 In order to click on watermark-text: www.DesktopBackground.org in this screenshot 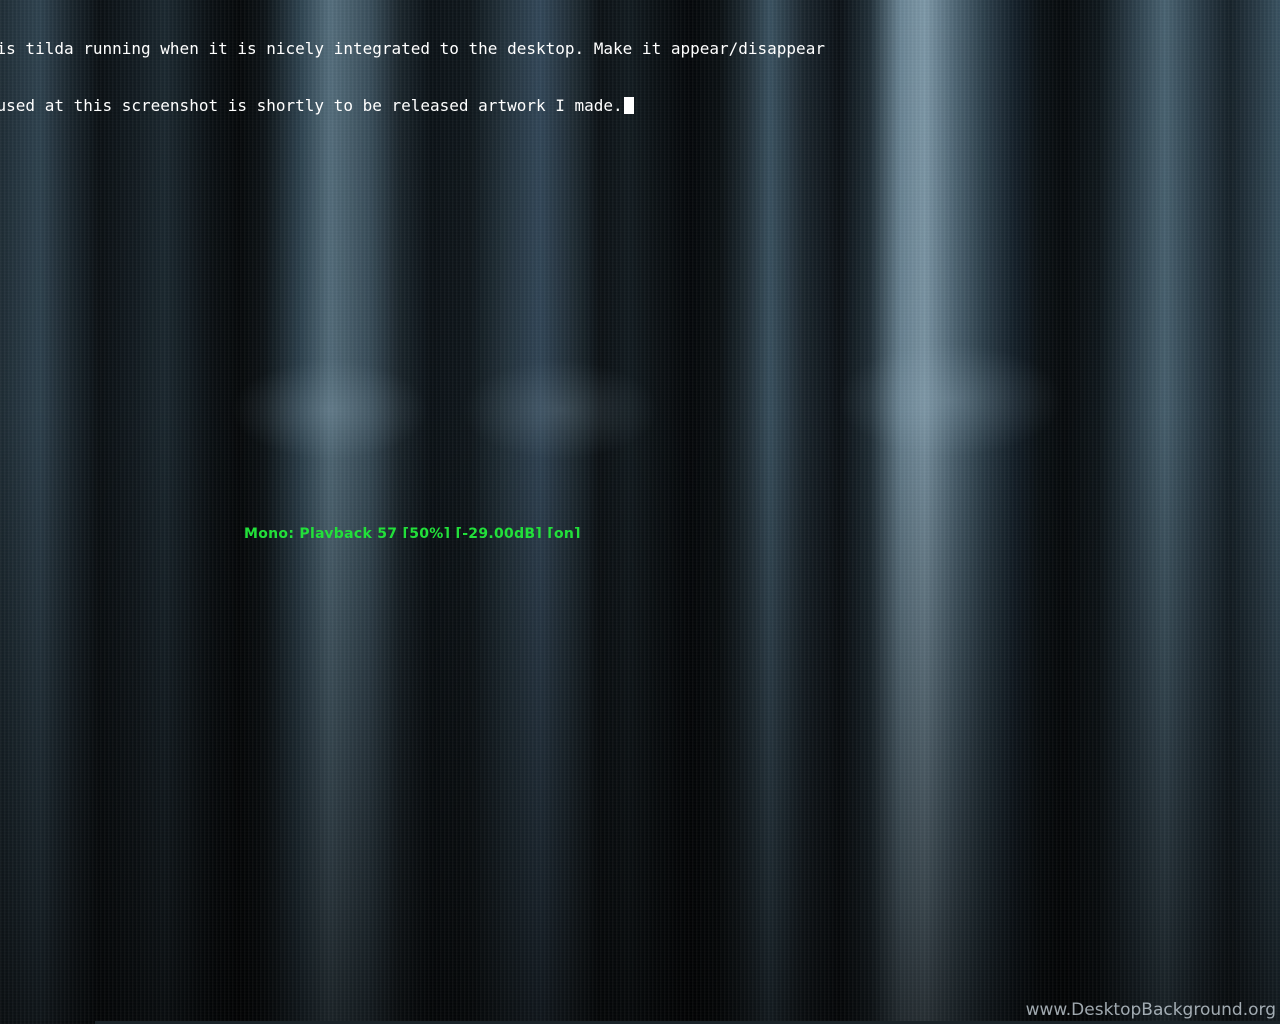, I will do `click(1150, 1010)`.